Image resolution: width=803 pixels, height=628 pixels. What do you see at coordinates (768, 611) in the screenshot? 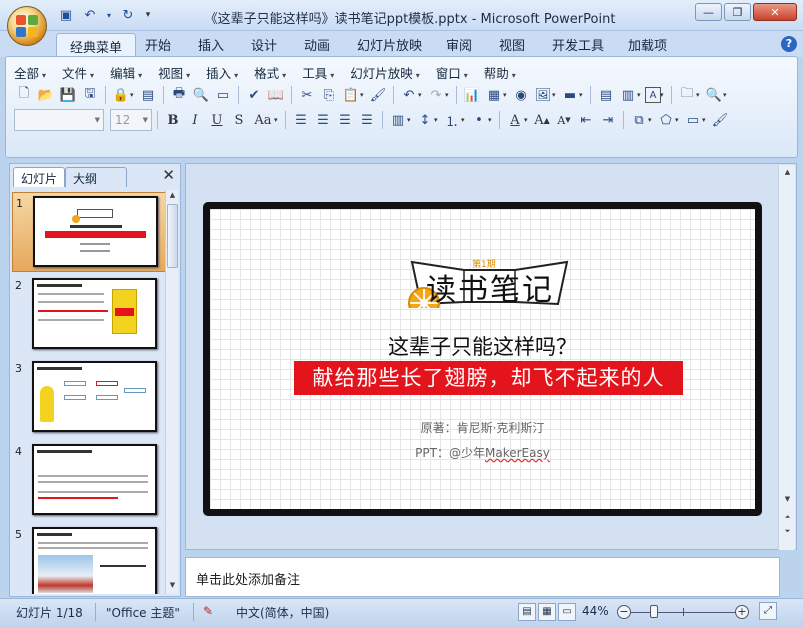
I see `fit-to-window-icon: ⤢` at bounding box center [768, 611].